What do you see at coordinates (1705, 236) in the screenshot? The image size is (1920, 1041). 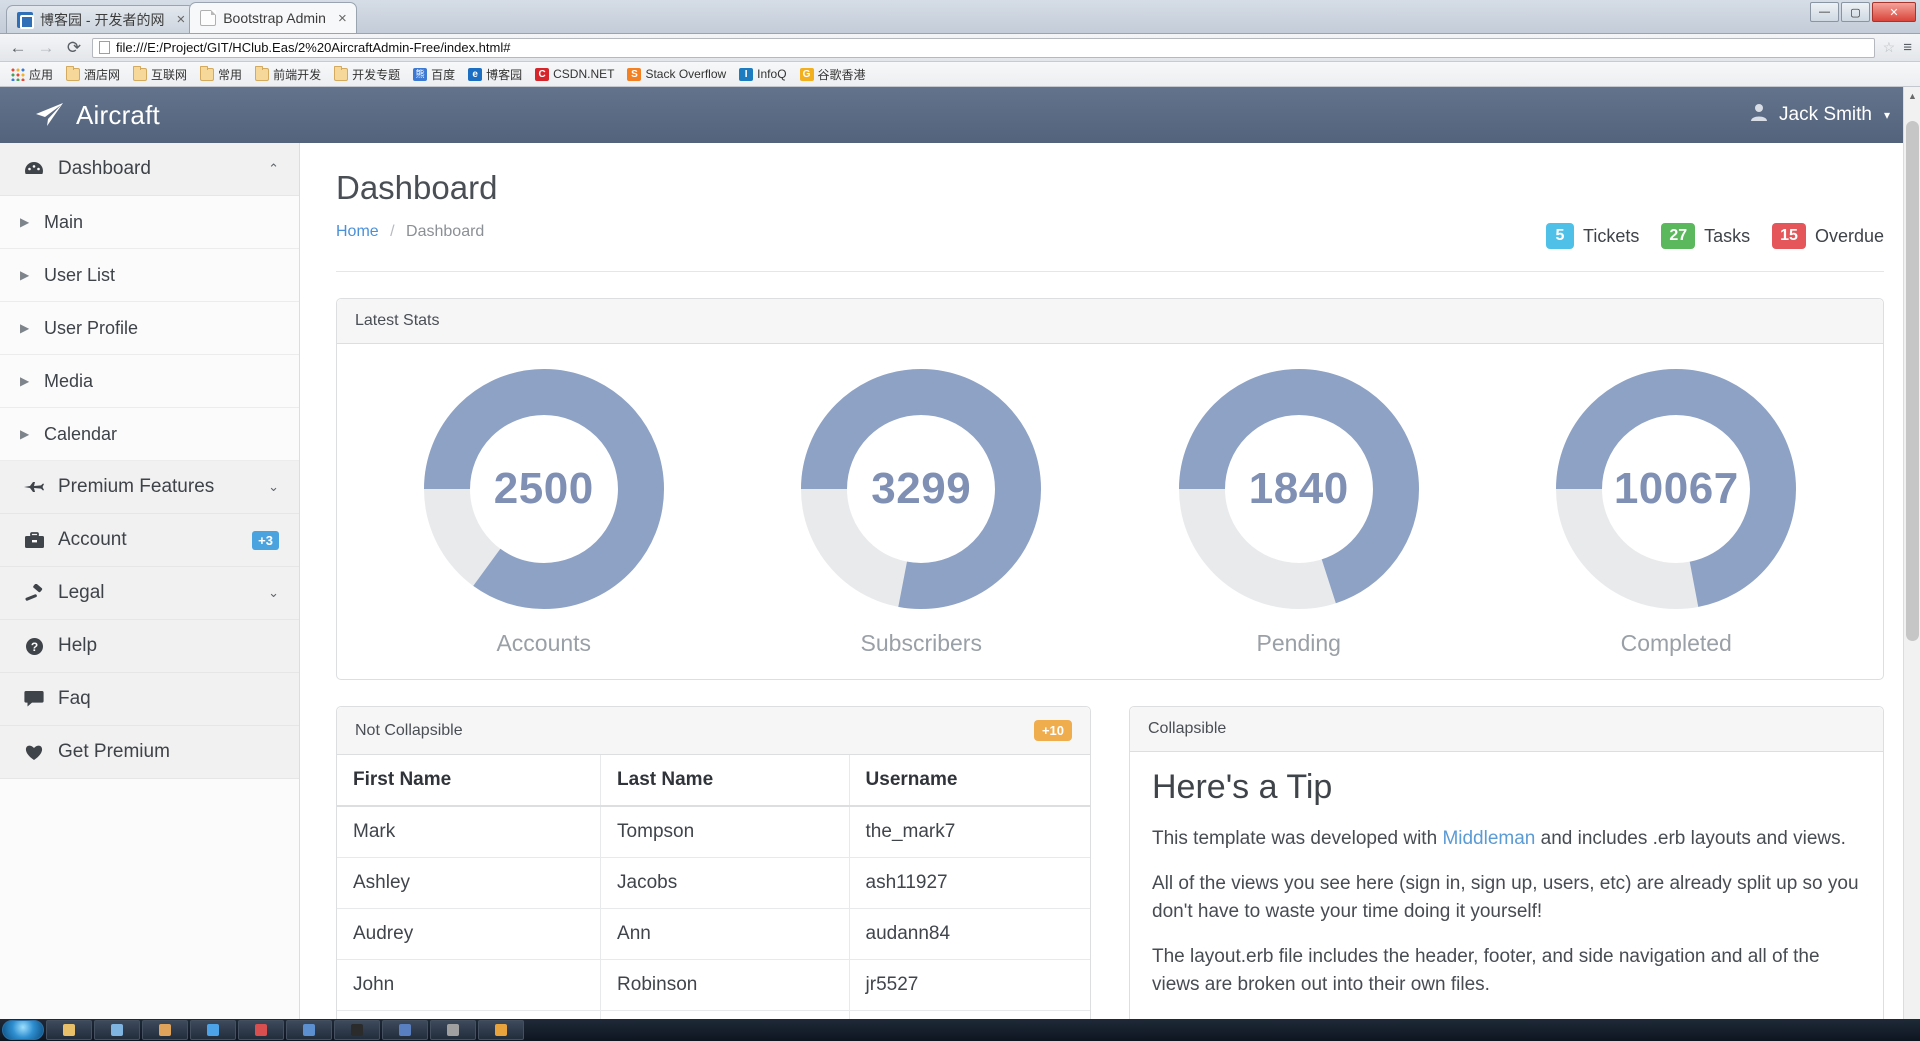 I see `stat-badge-tasks: 27 Tasks` at bounding box center [1705, 236].